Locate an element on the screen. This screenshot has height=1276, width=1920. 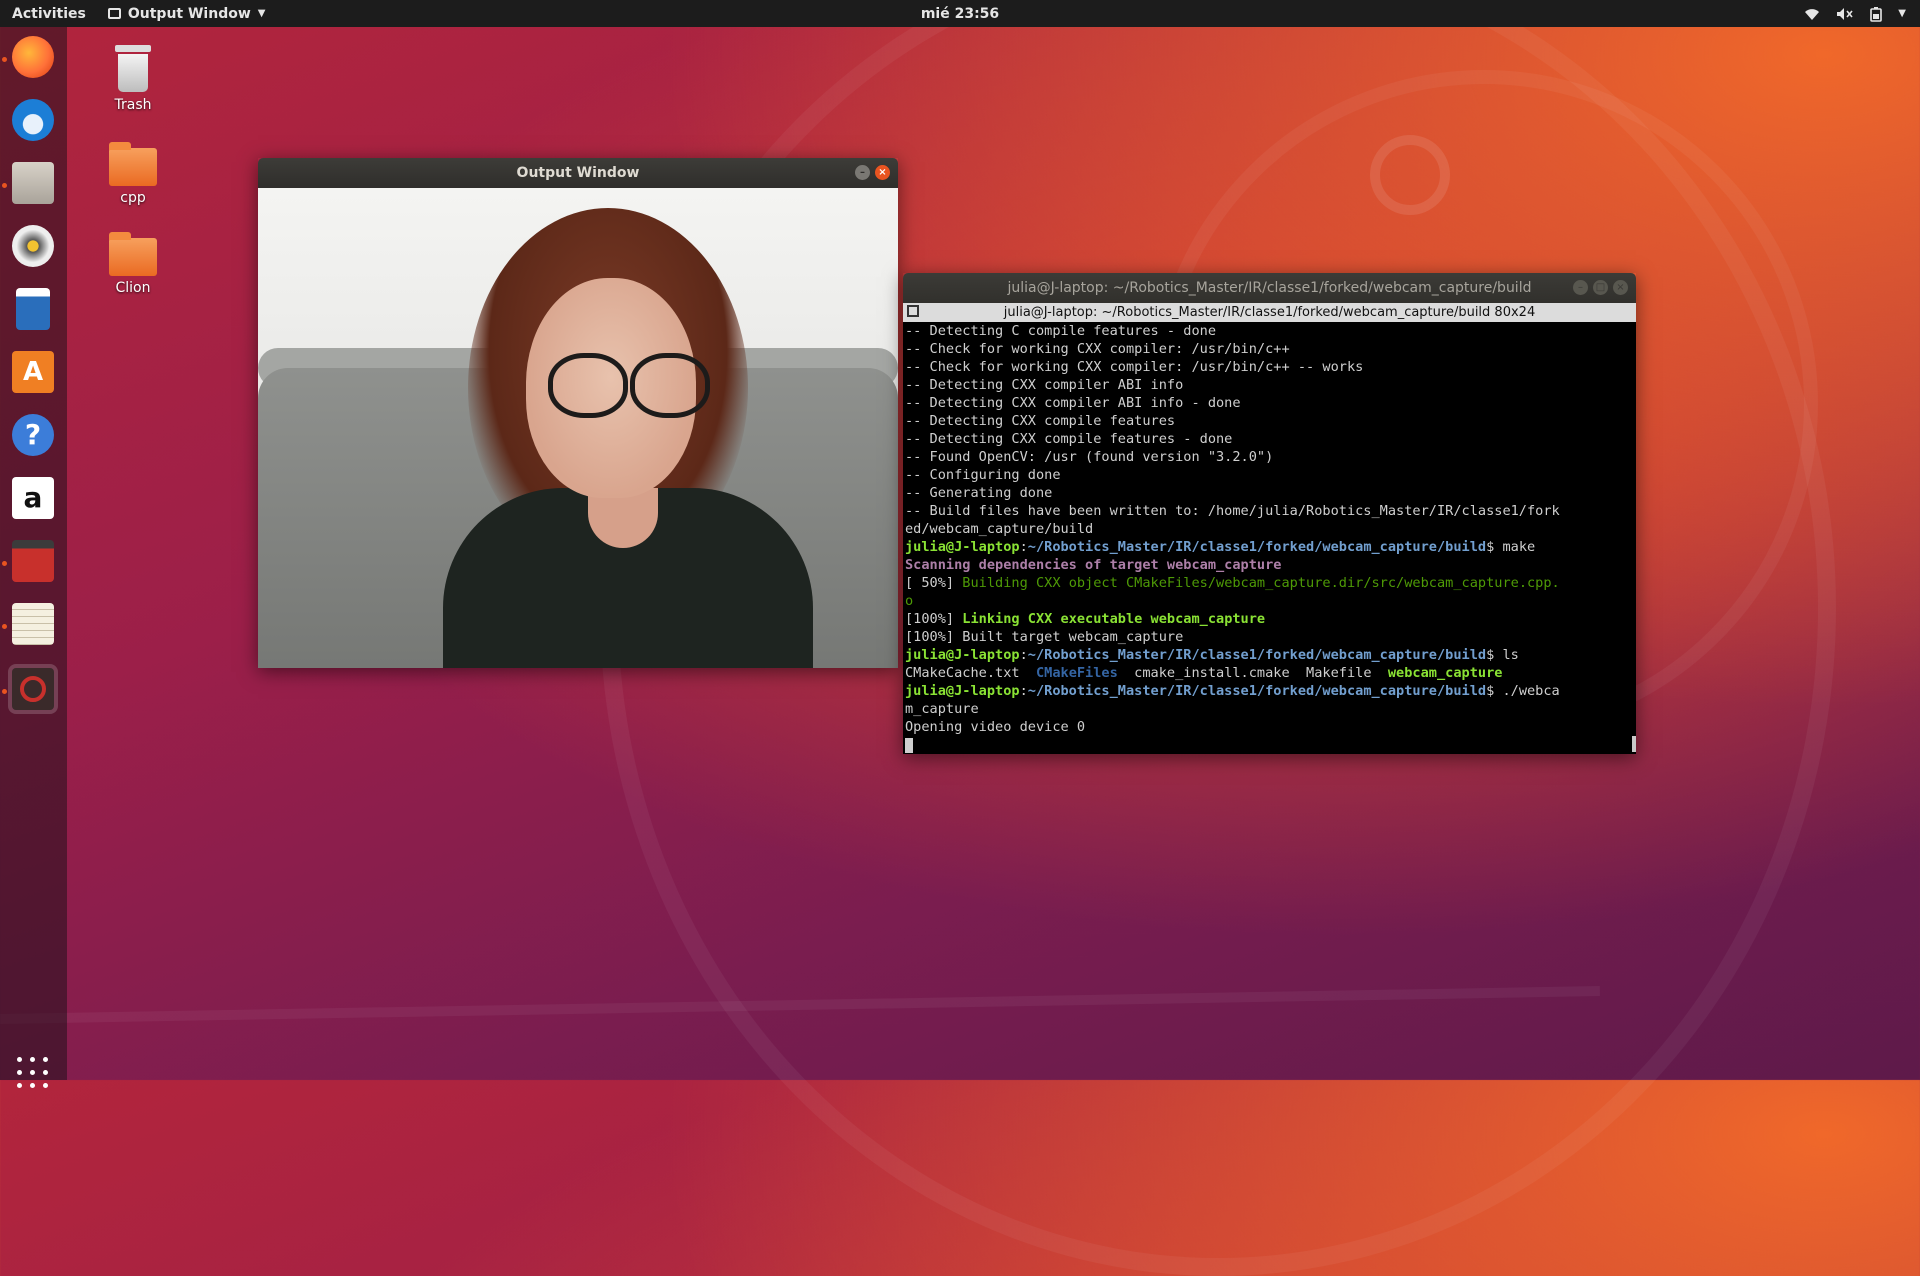
app-menu: Output Window ▼ is located at coordinates (186, 13).